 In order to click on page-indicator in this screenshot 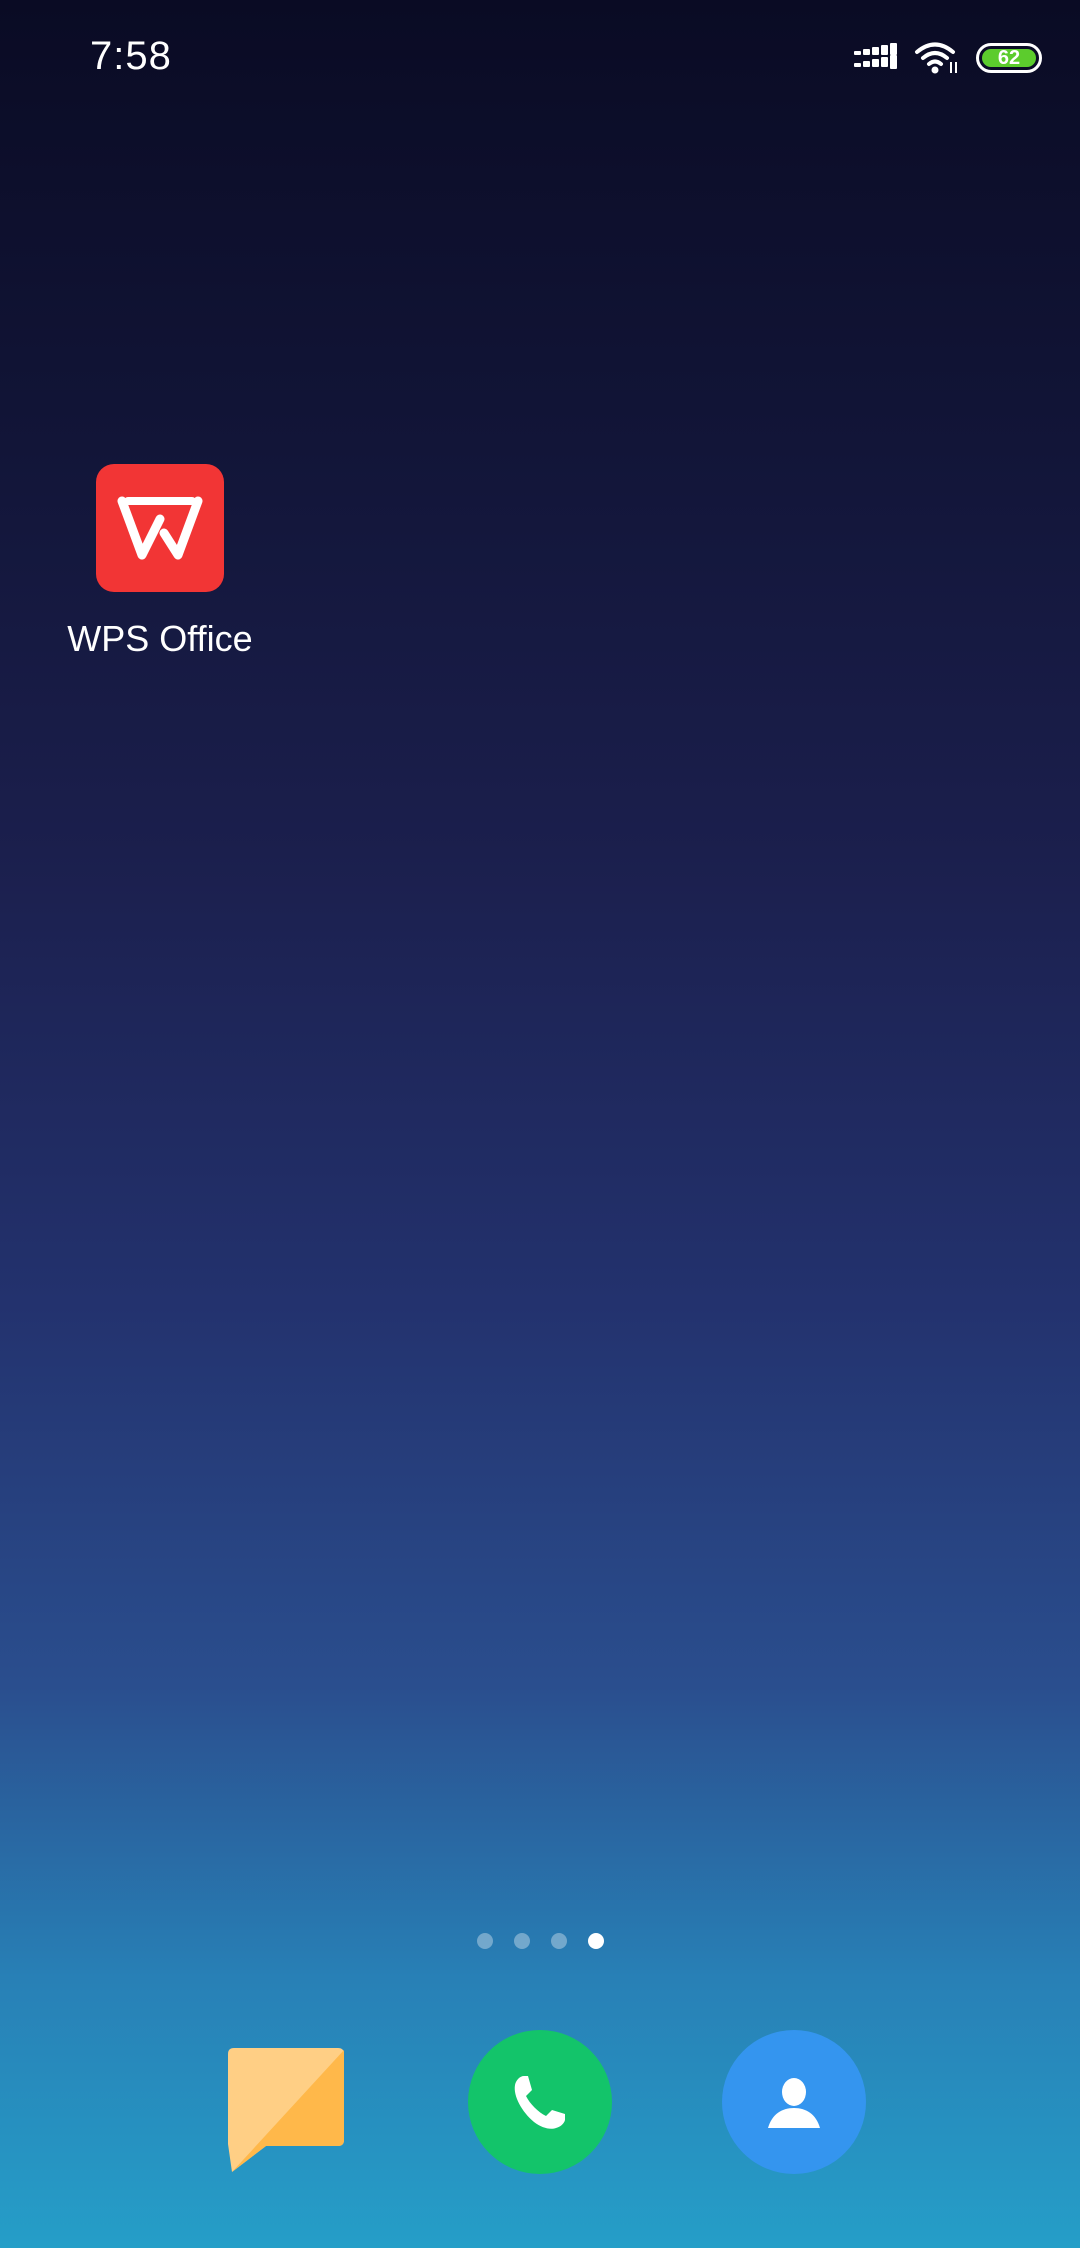, I will do `click(540, 1941)`.